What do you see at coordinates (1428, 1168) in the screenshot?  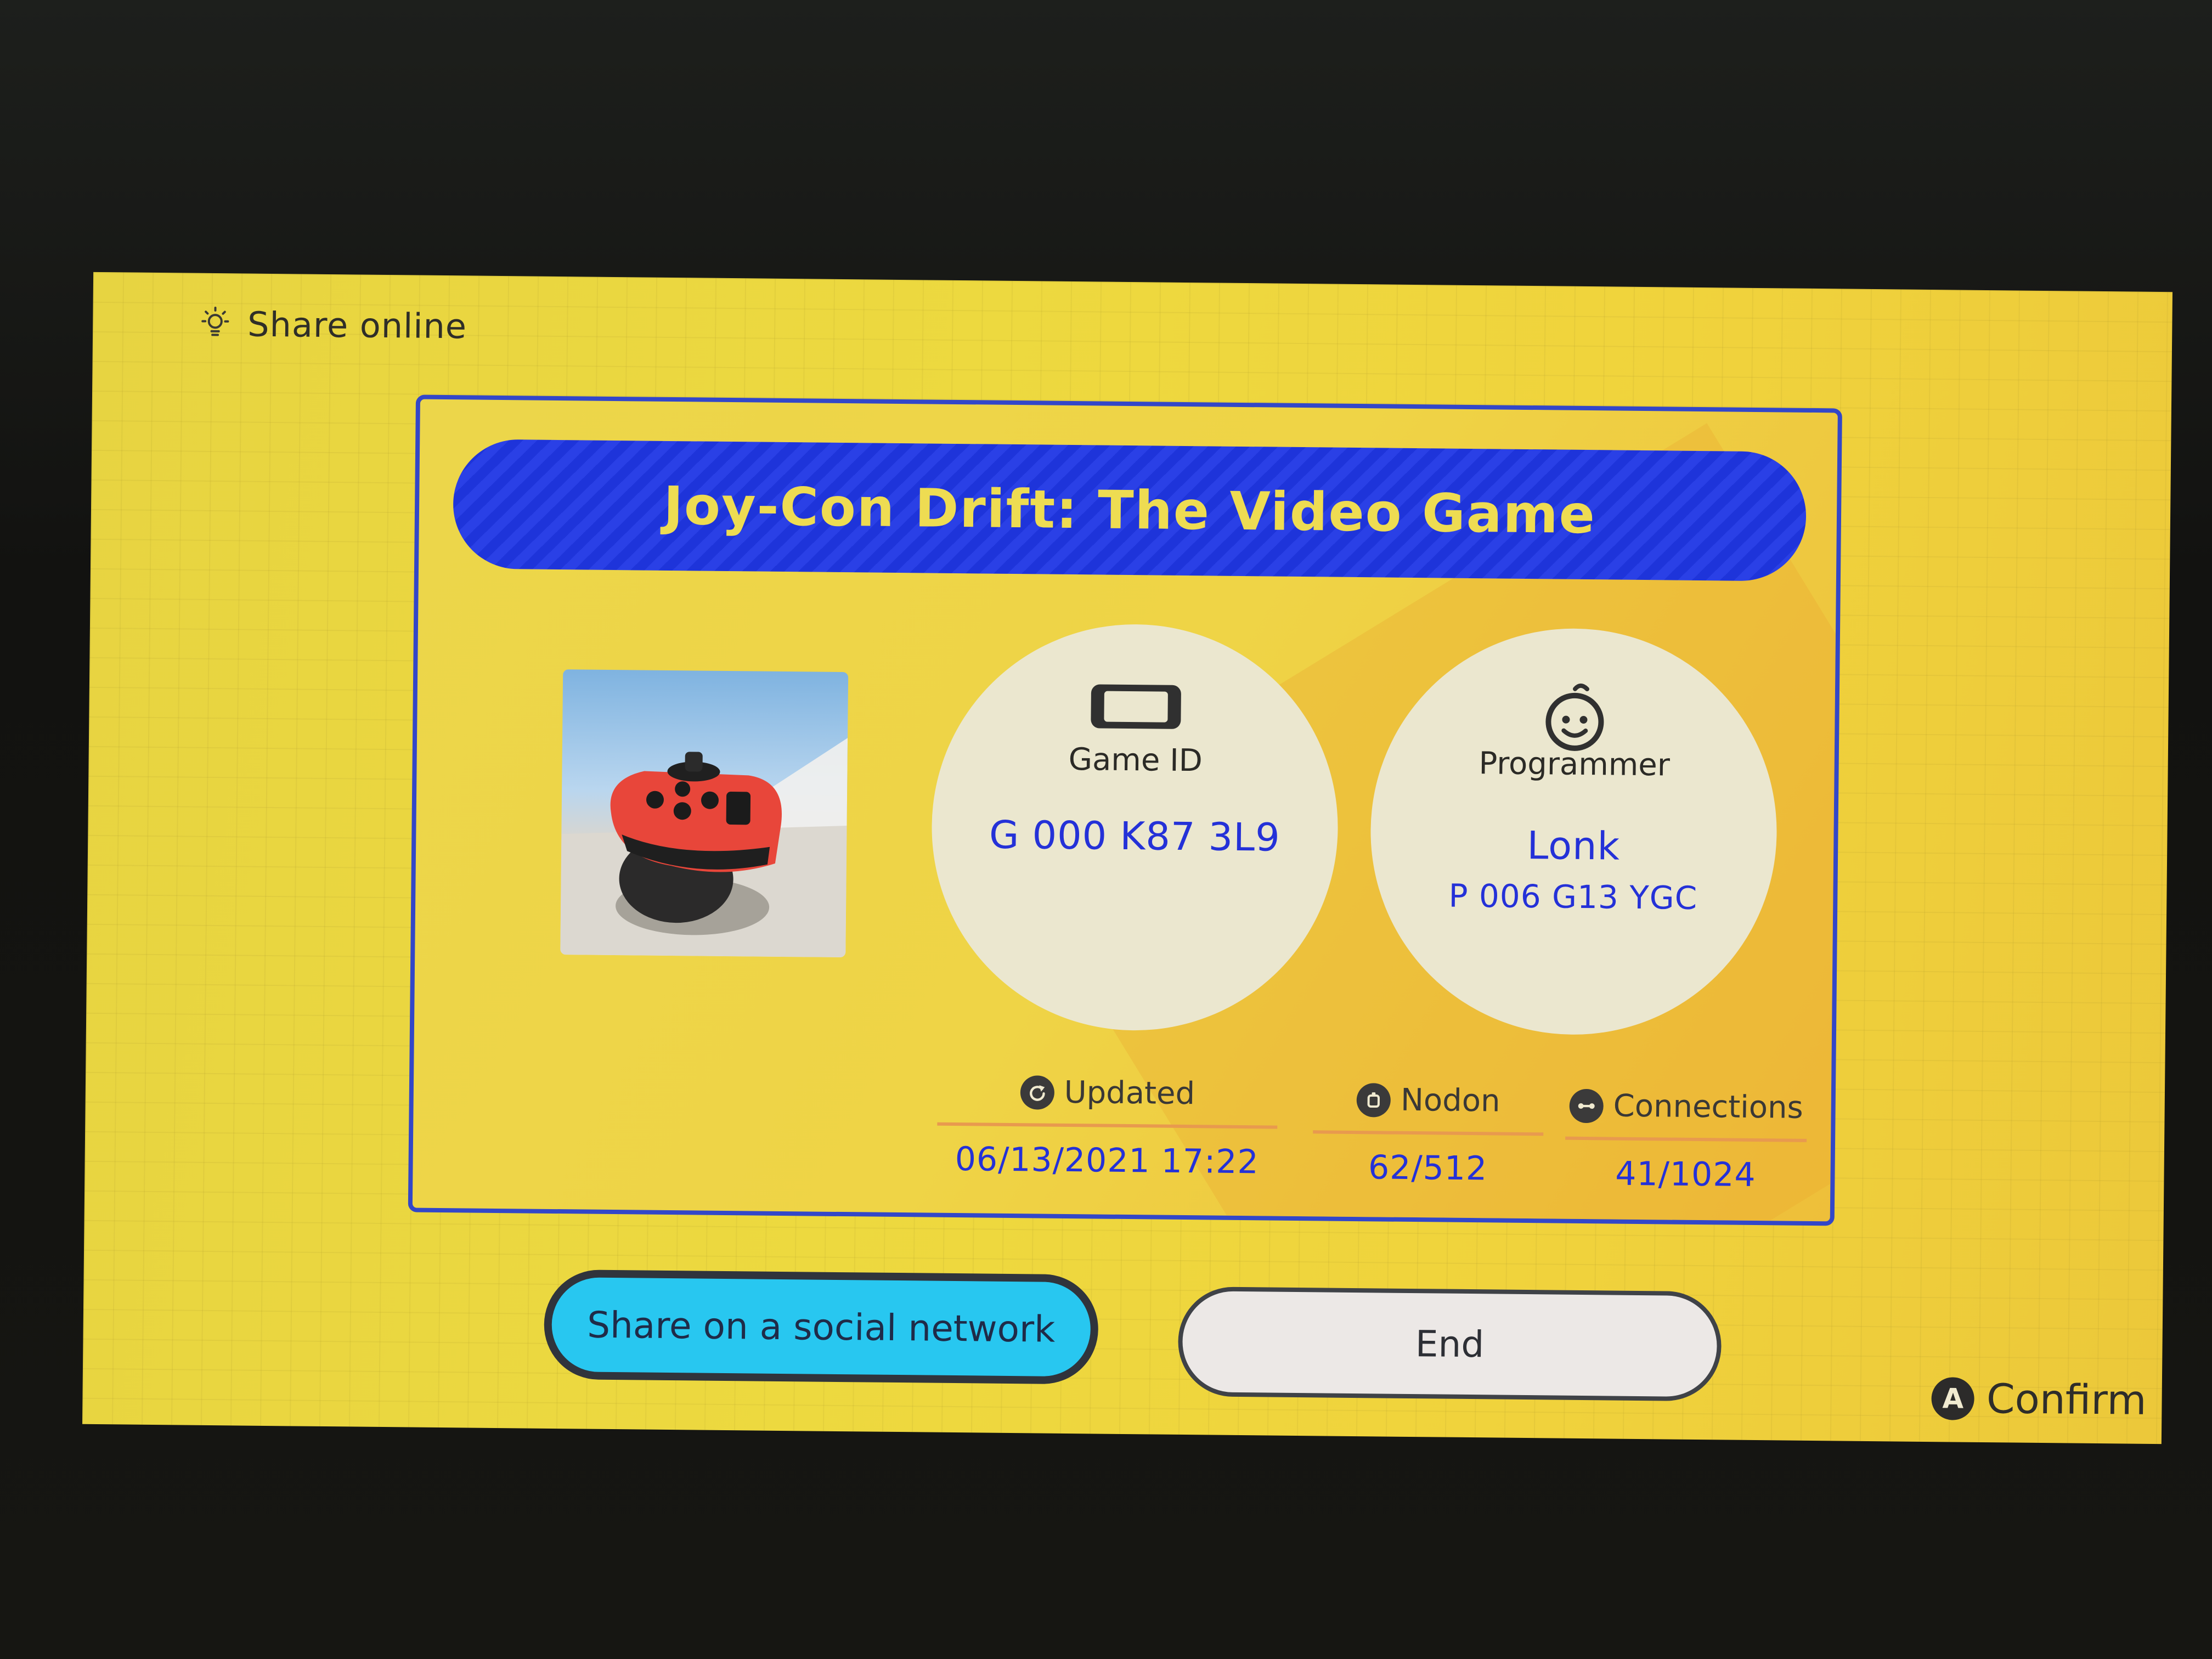 I see `nodon-value: 62/512` at bounding box center [1428, 1168].